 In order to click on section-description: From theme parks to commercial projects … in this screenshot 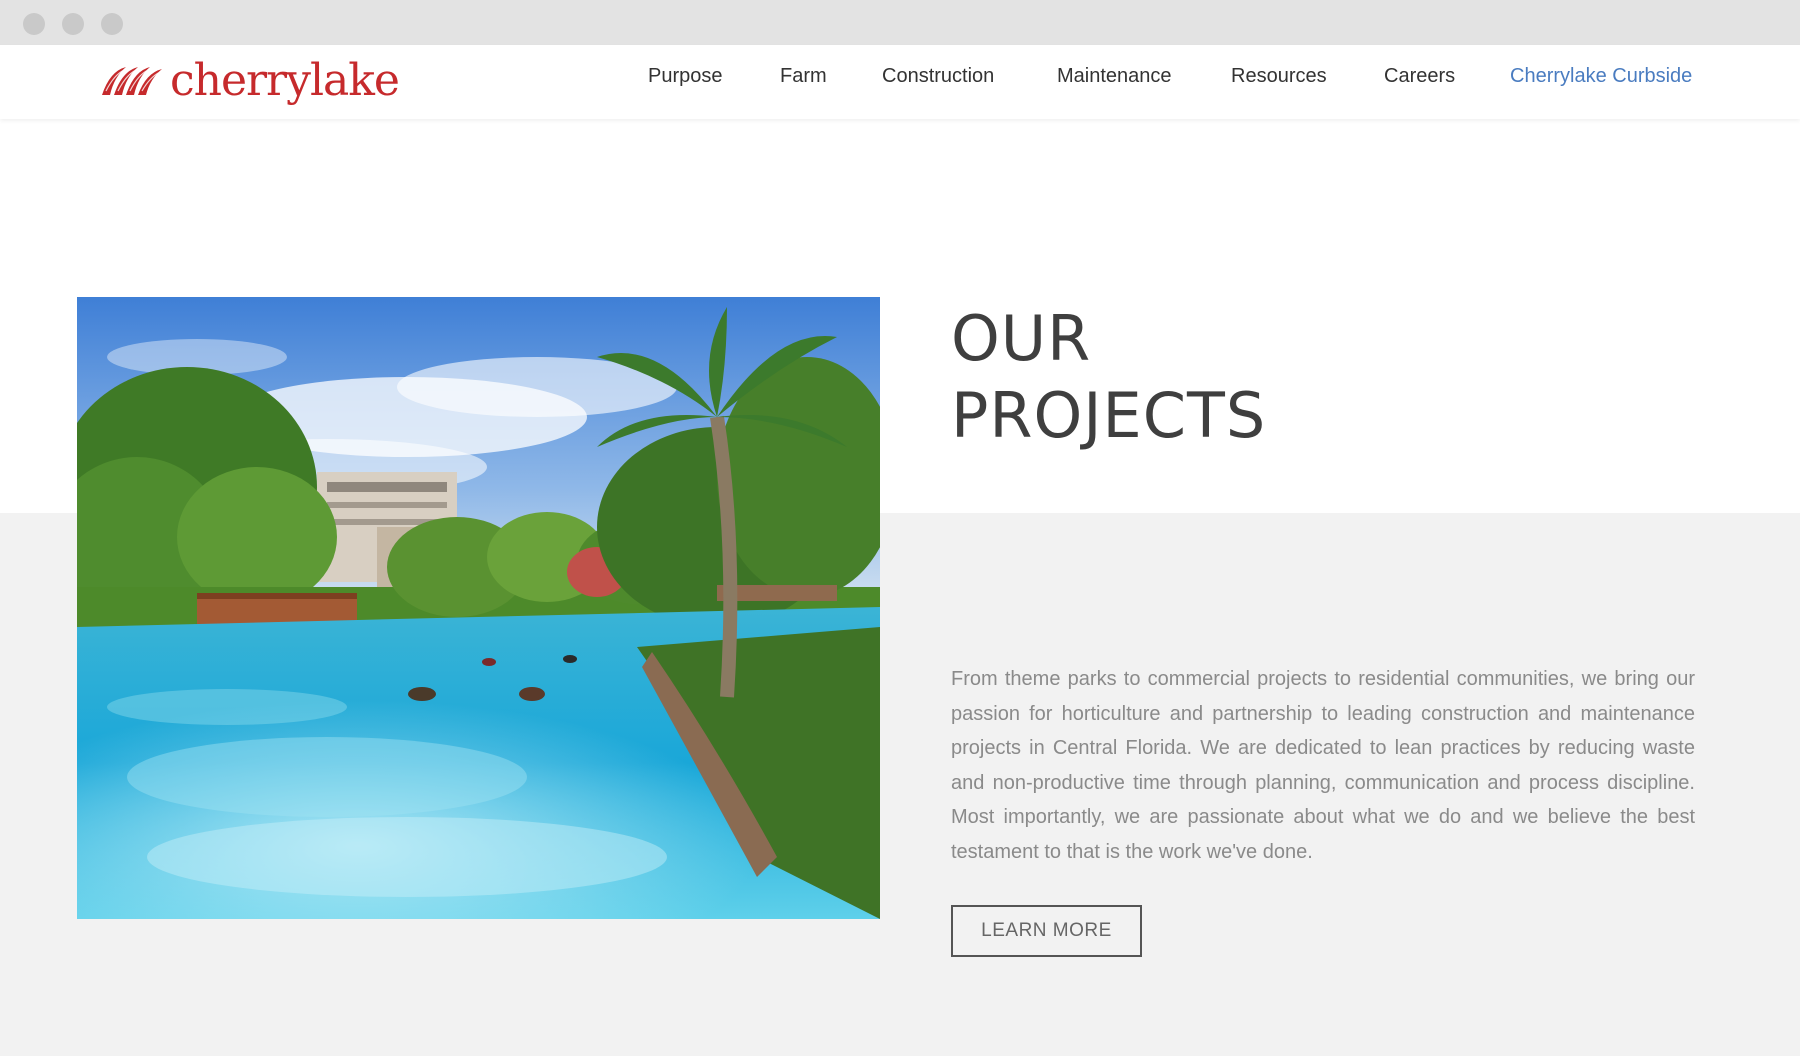, I will do `click(1323, 765)`.